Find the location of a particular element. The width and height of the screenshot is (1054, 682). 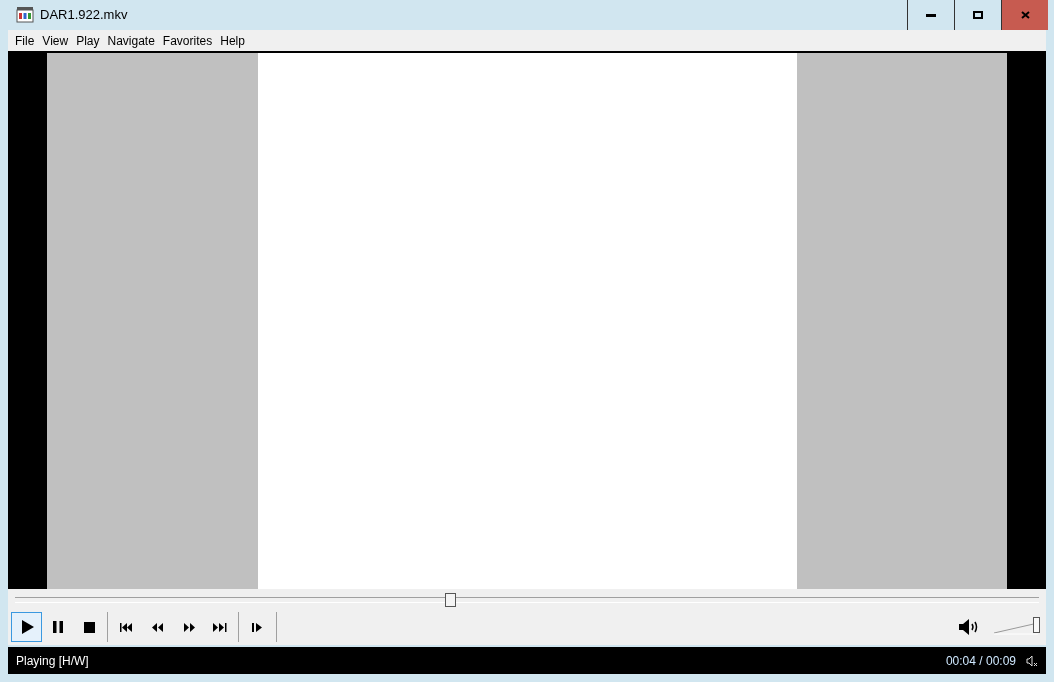

volume-thumb is located at coordinates (1036, 625).